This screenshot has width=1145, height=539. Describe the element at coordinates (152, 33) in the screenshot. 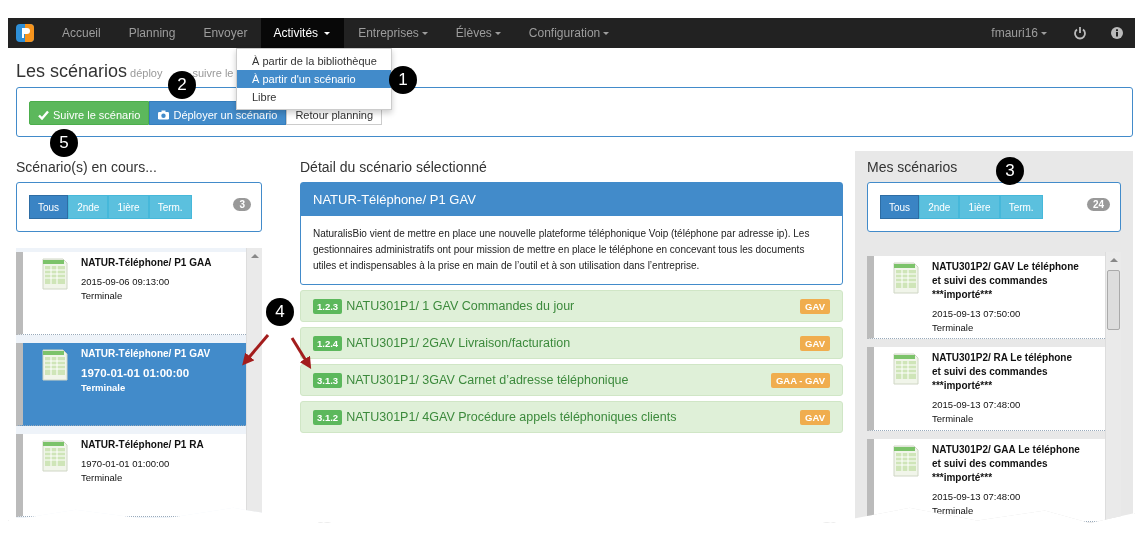

I see `nav-item: Planning` at that location.